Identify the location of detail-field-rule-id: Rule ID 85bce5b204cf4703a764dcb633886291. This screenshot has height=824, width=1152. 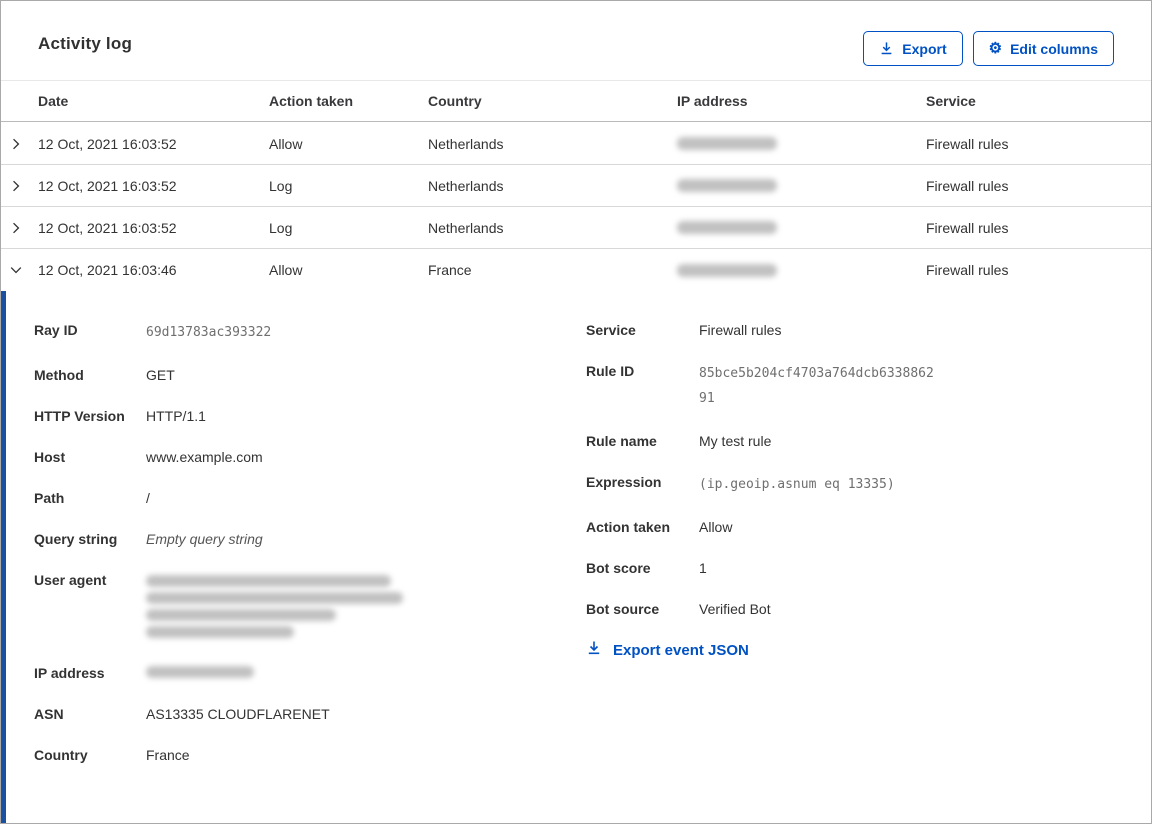
(836, 386).